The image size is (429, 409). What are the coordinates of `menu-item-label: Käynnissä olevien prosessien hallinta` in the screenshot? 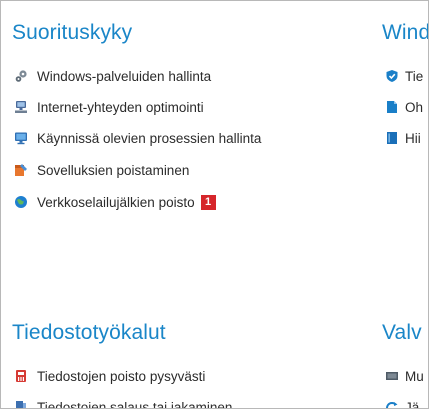 It's located at (149, 138).